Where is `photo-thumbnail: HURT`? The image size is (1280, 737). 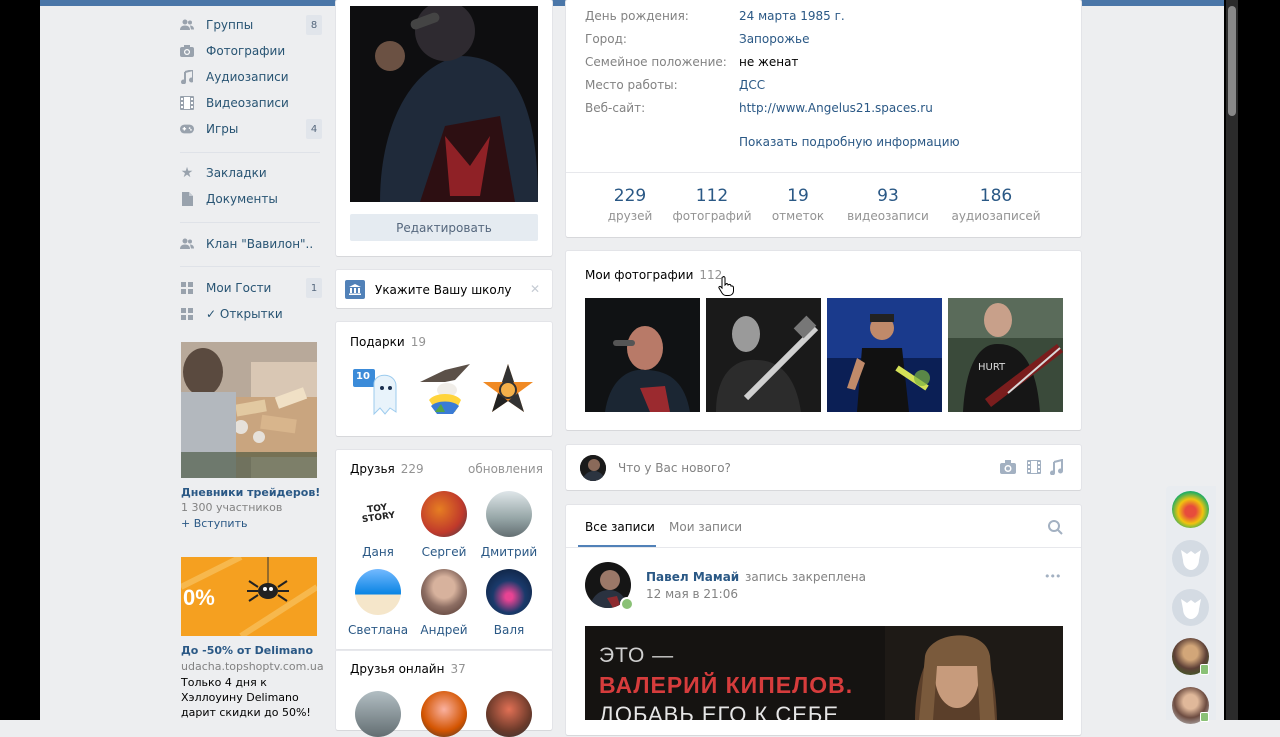
photo-thumbnail: HURT is located at coordinates (1005, 355).